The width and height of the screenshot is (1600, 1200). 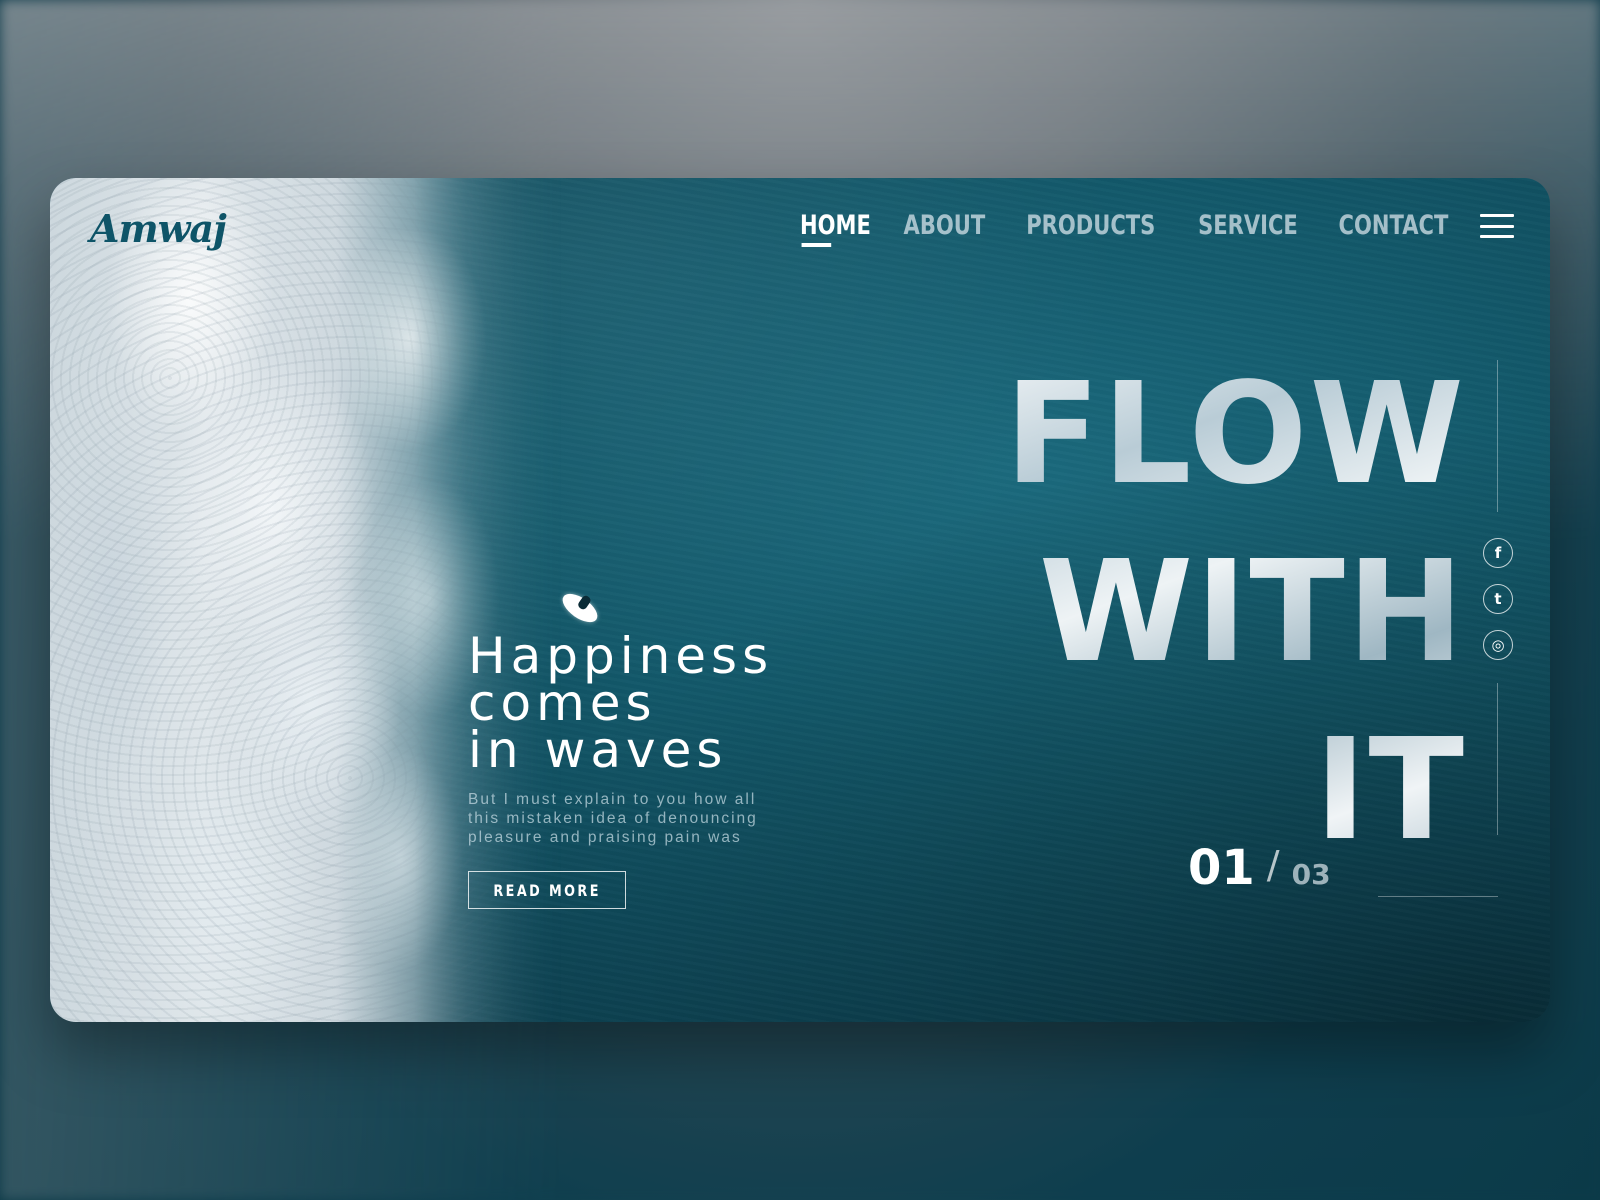 I want to click on main-nav: HOME ABOUT PRODUCTS SERVICE CONTACT, so click(x=1127, y=228).